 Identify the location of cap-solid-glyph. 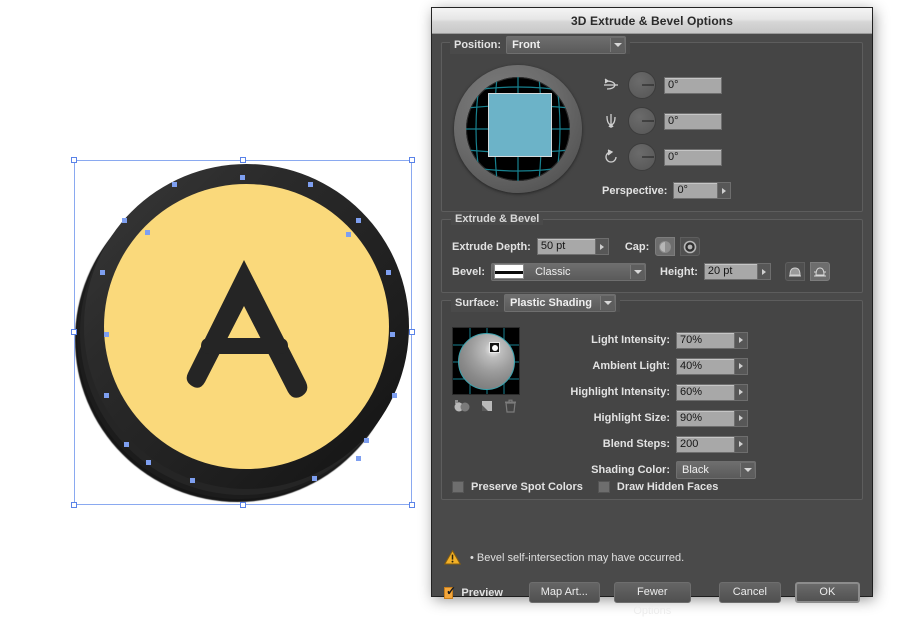
(665, 246).